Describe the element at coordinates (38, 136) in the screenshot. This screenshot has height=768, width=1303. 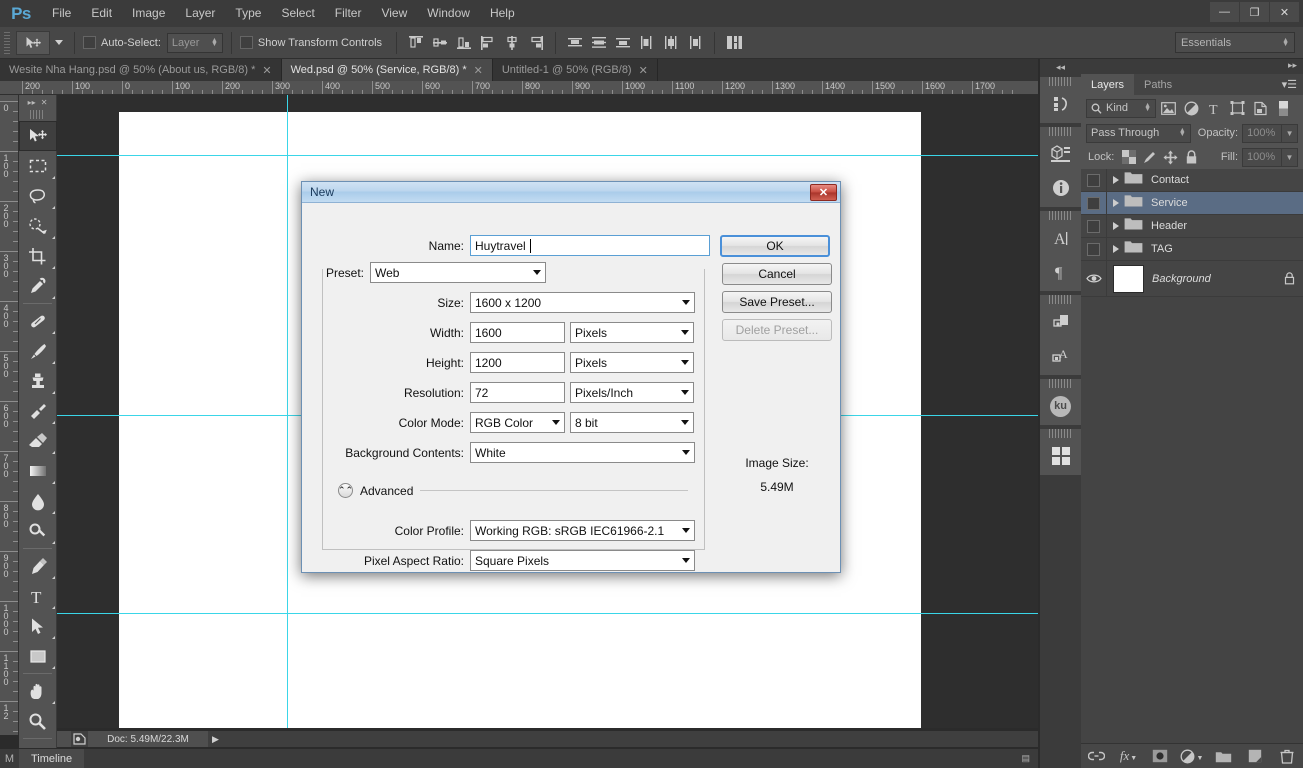
I see `move-tool` at that location.